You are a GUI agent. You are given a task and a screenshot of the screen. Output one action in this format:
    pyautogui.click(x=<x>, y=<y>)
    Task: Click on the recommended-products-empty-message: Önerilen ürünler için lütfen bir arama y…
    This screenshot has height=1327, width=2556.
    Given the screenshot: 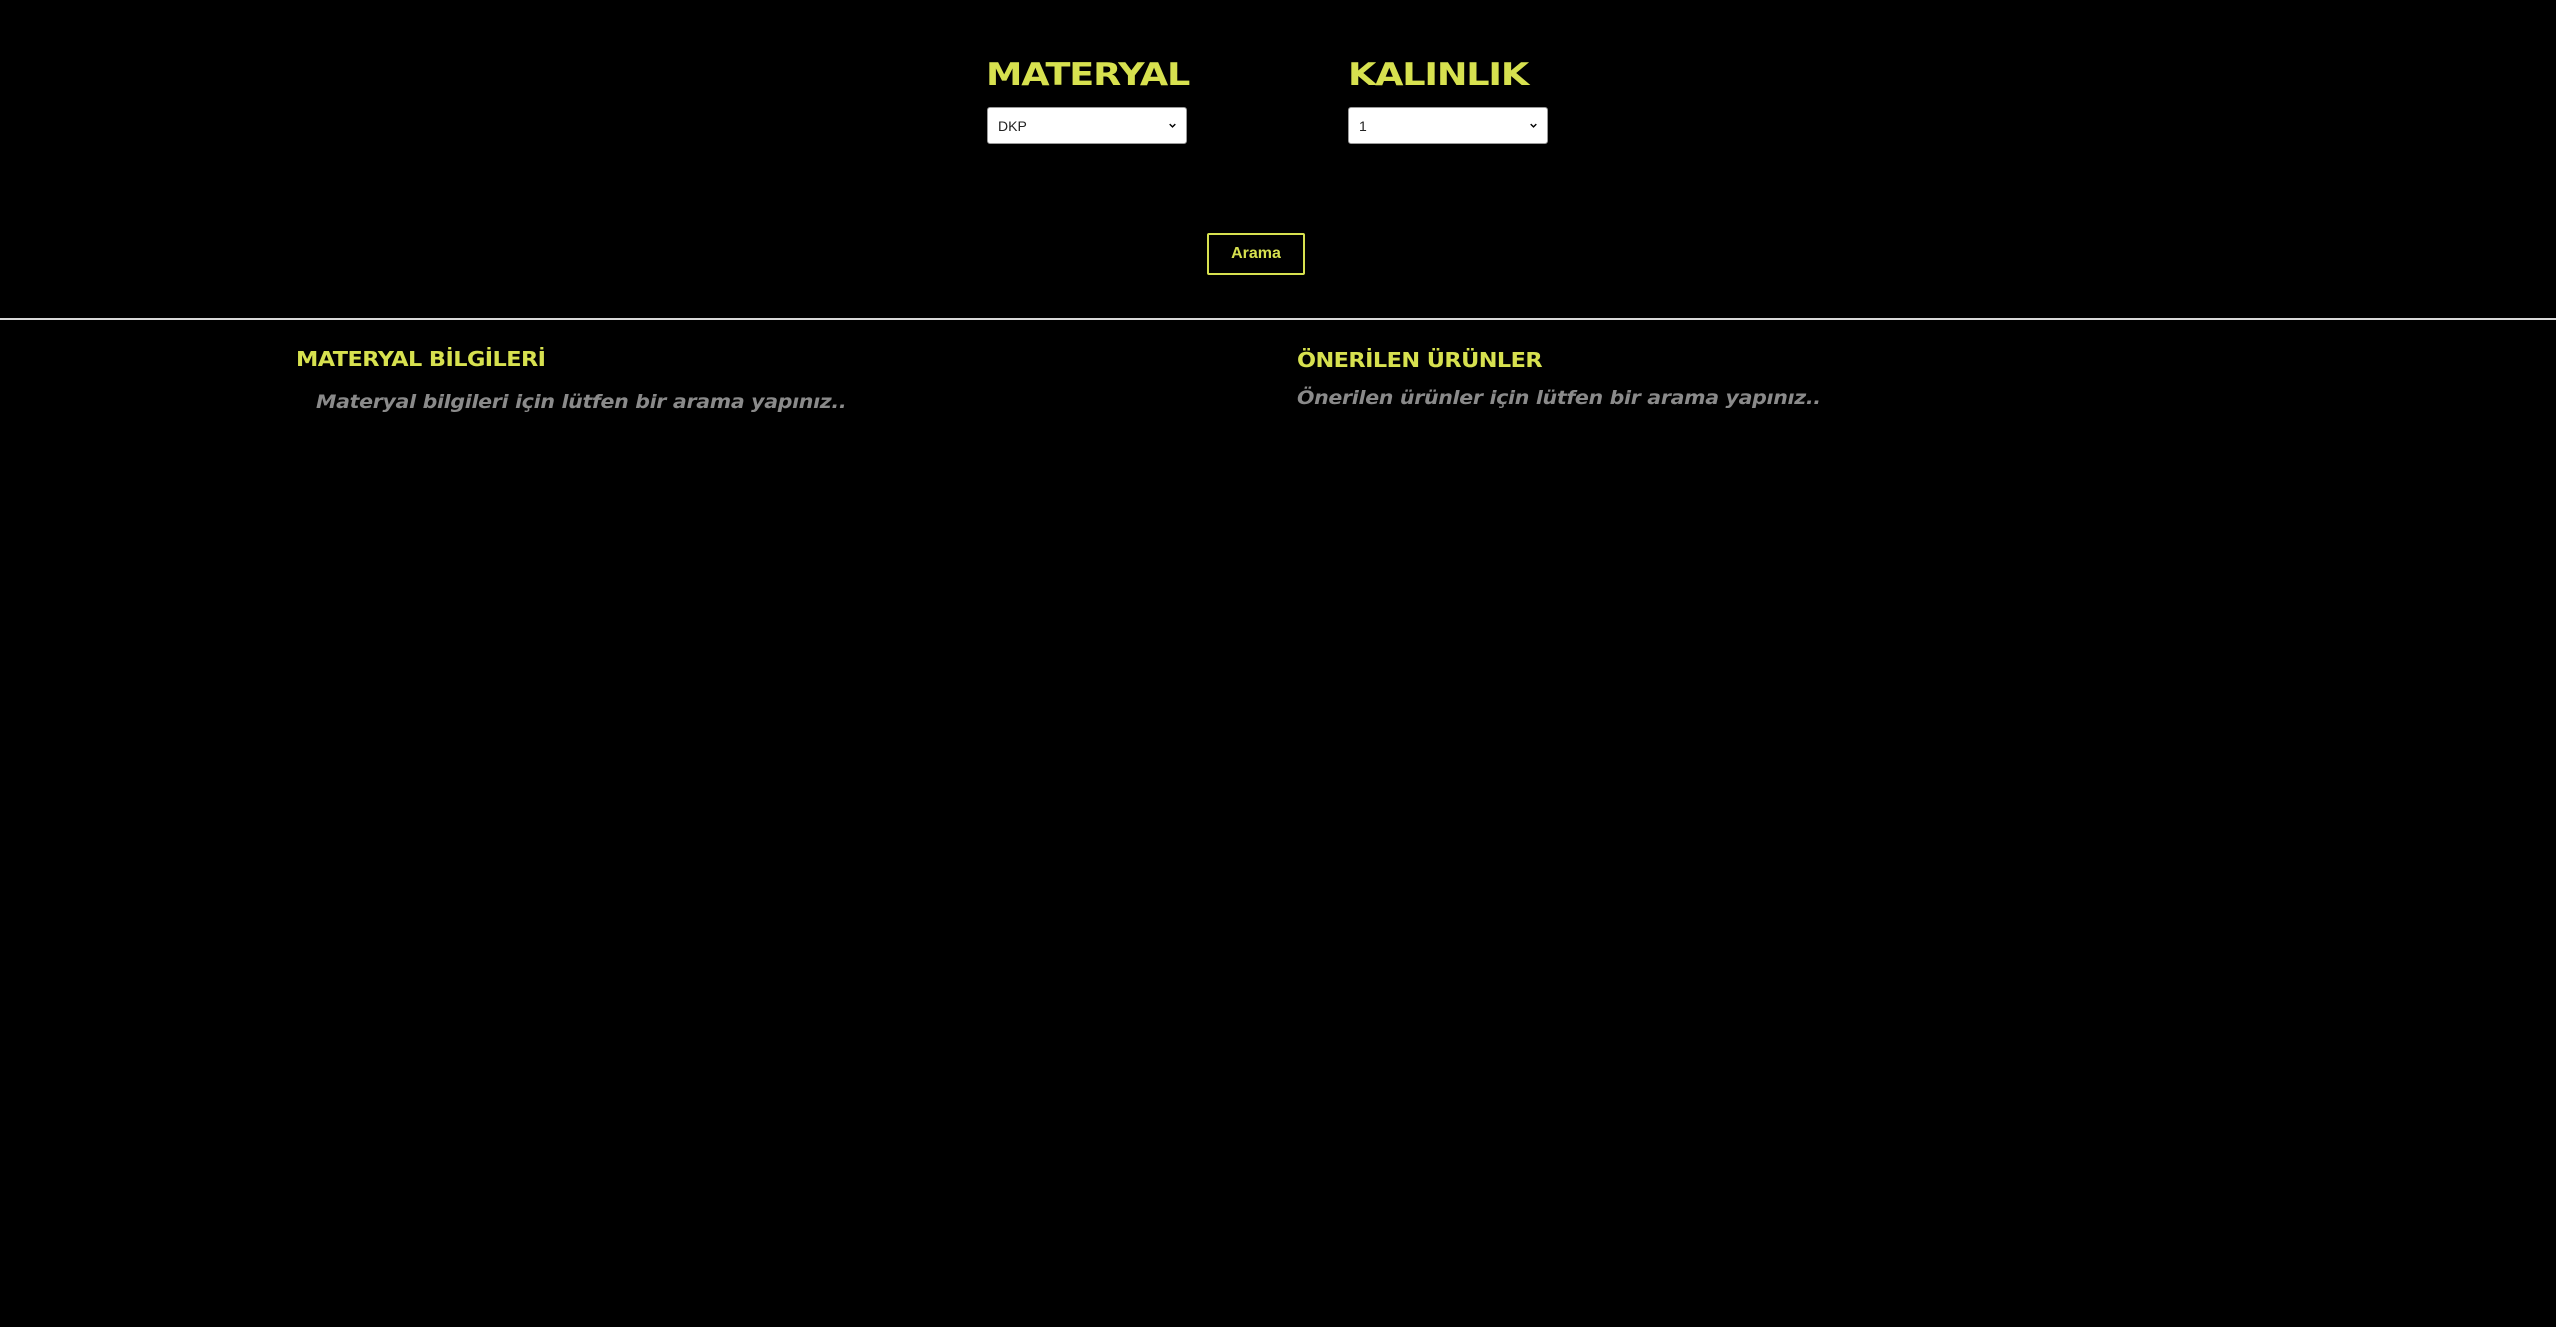 What is the action you would take?
    pyautogui.click(x=1559, y=398)
    